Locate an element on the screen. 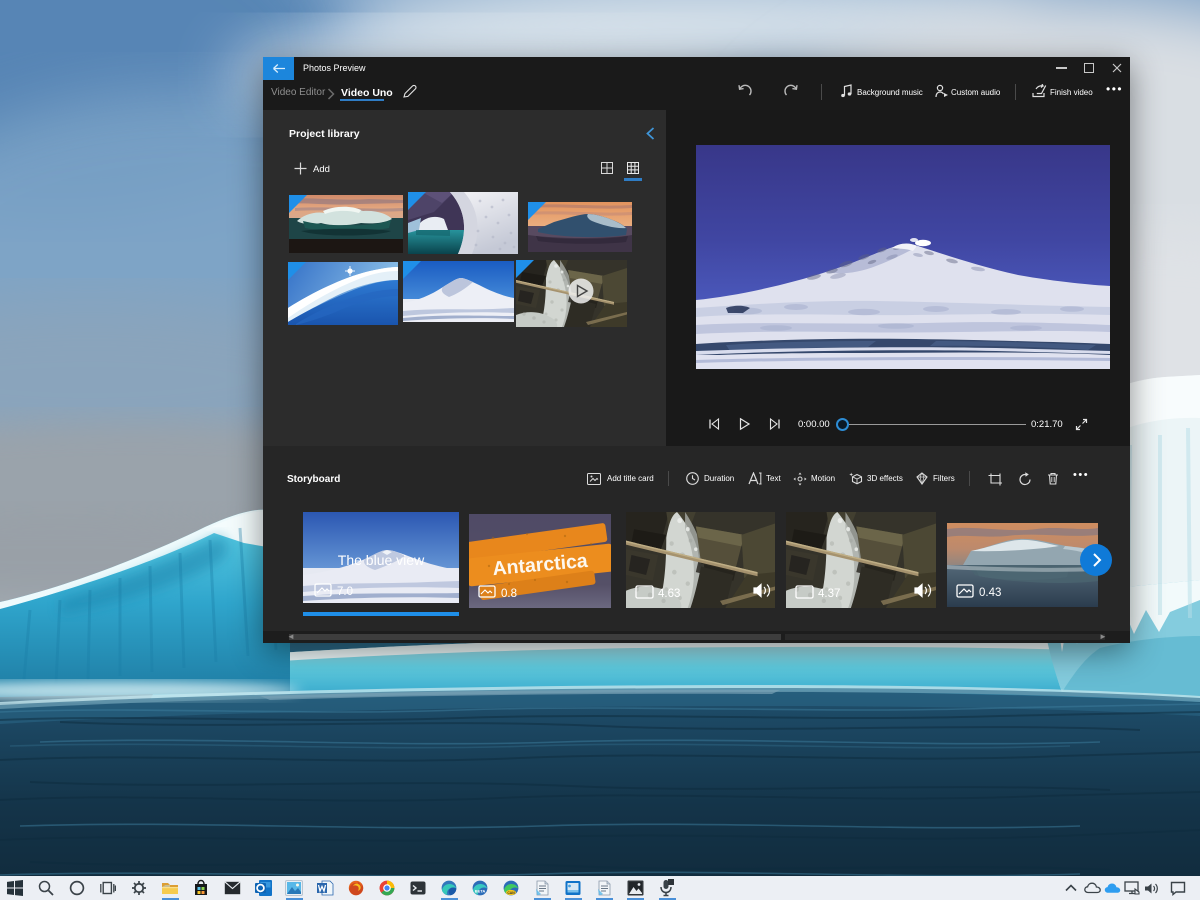 The image size is (1200, 900). svg-text: 4.63 is located at coordinates (669, 594).